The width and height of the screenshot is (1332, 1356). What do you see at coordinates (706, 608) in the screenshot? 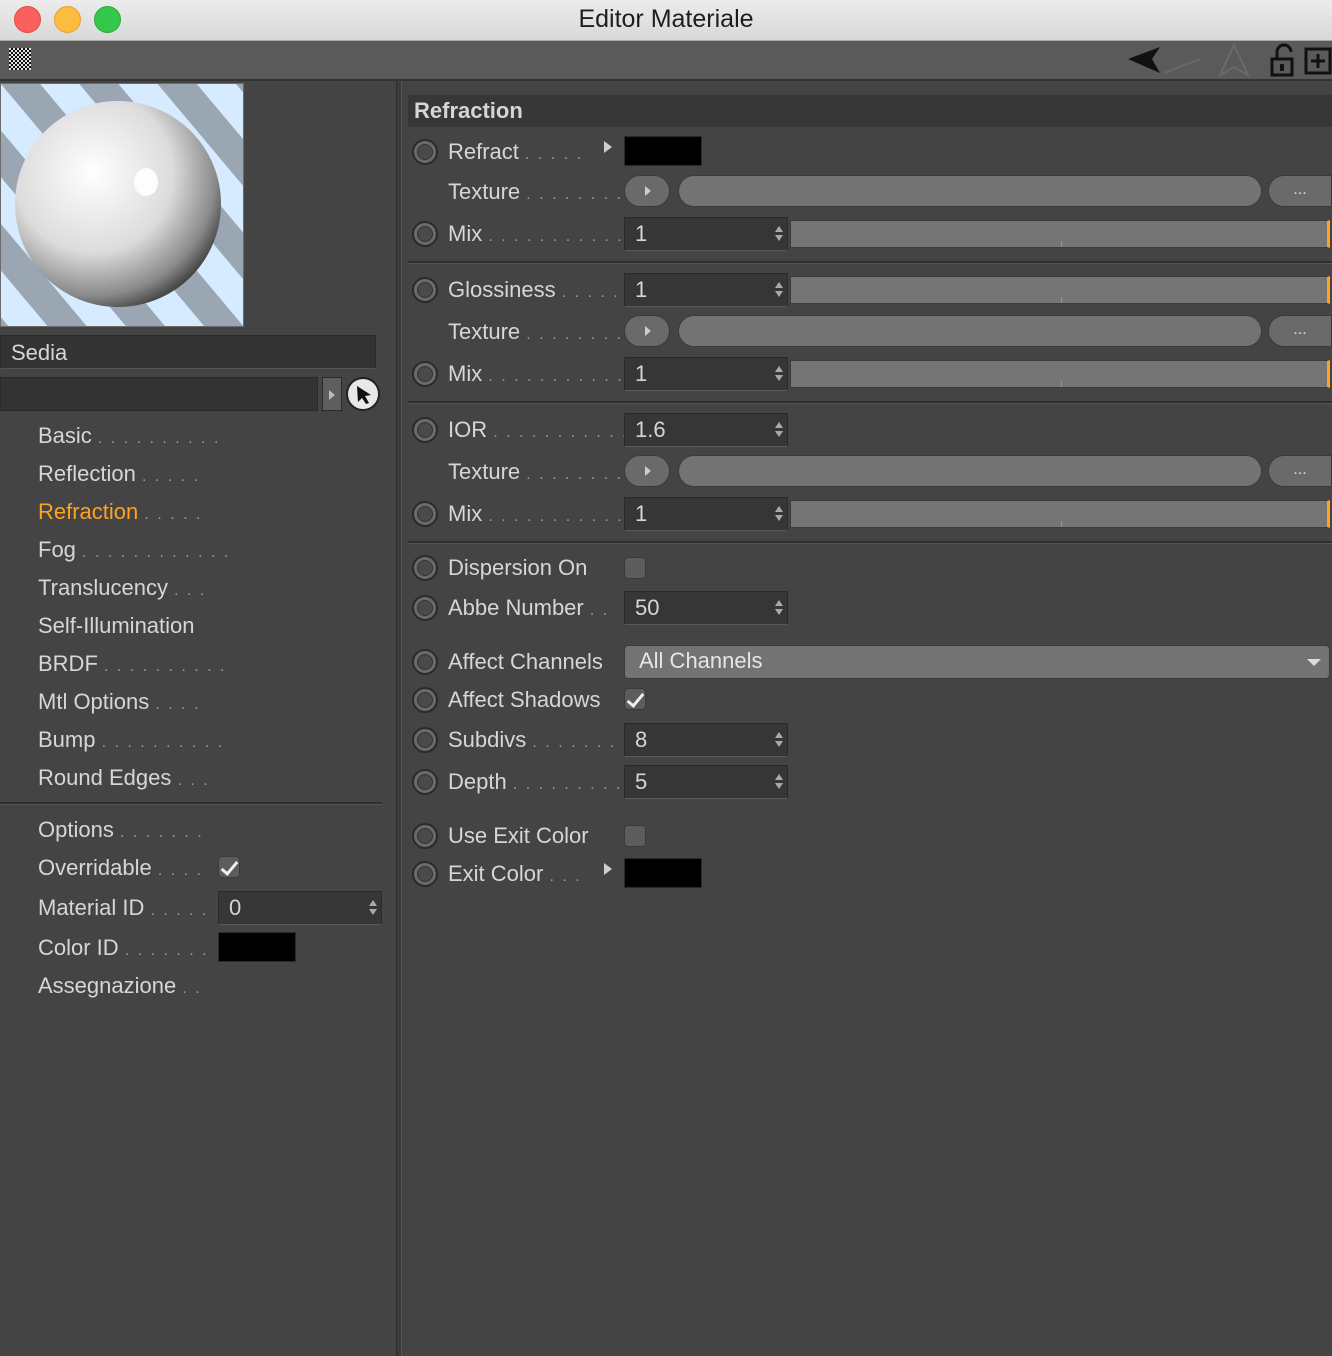
I see `abbe-number-field: 50` at bounding box center [706, 608].